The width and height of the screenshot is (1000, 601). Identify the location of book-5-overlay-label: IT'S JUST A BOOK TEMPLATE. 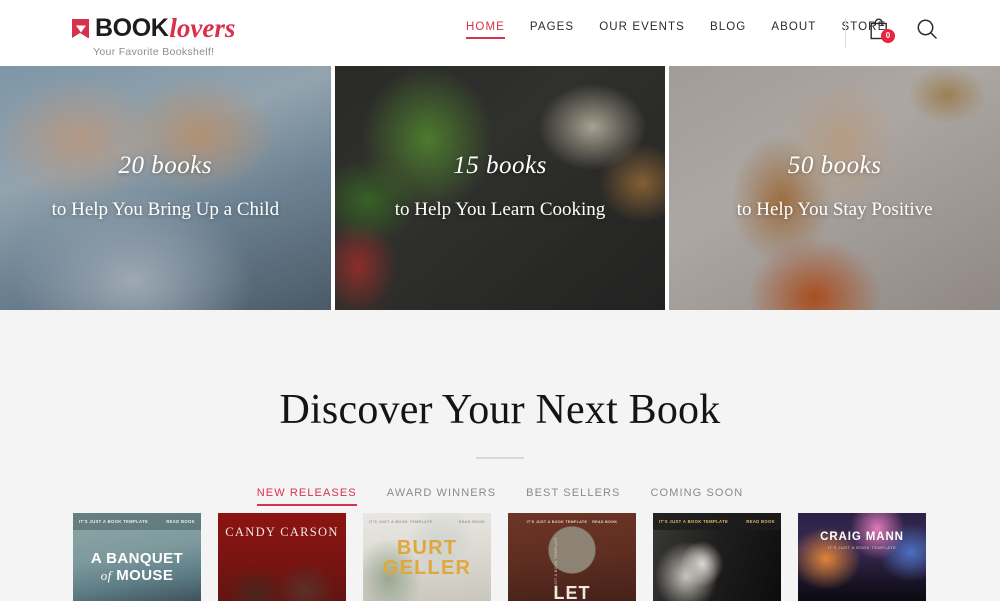
(694, 521).